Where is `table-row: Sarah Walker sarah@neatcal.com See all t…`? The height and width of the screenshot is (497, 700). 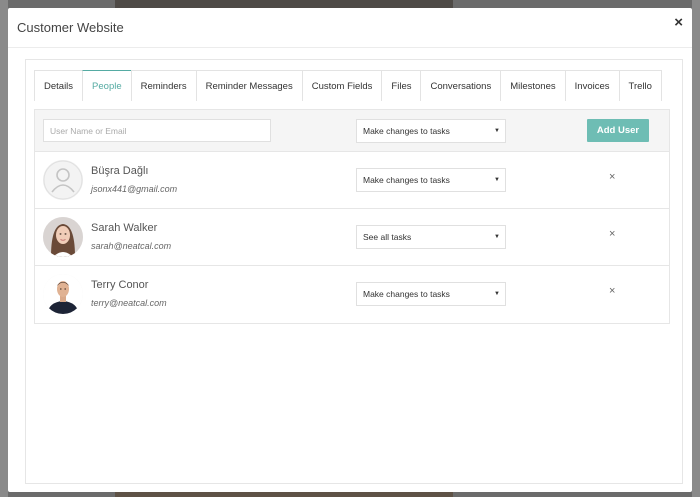 table-row: Sarah Walker sarah@neatcal.com See all t… is located at coordinates (352, 237).